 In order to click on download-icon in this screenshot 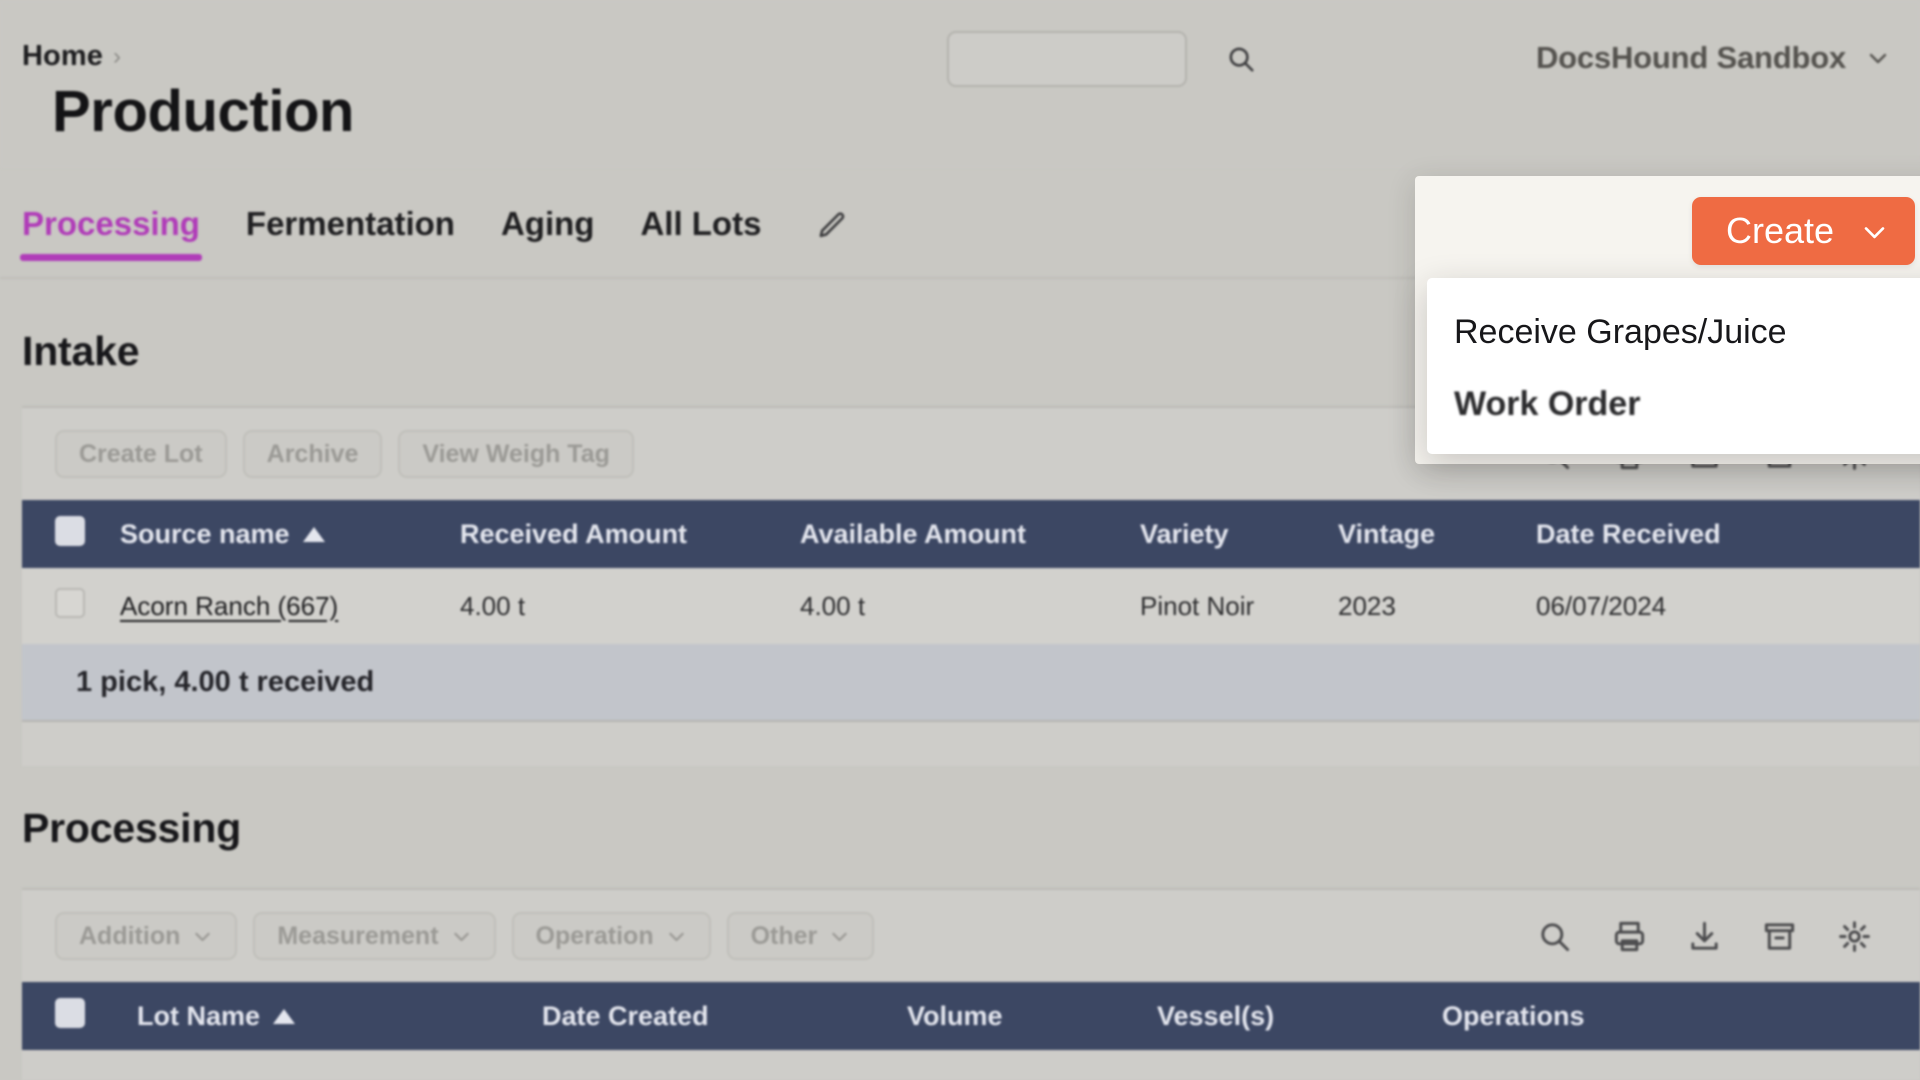, I will do `click(1704, 936)`.